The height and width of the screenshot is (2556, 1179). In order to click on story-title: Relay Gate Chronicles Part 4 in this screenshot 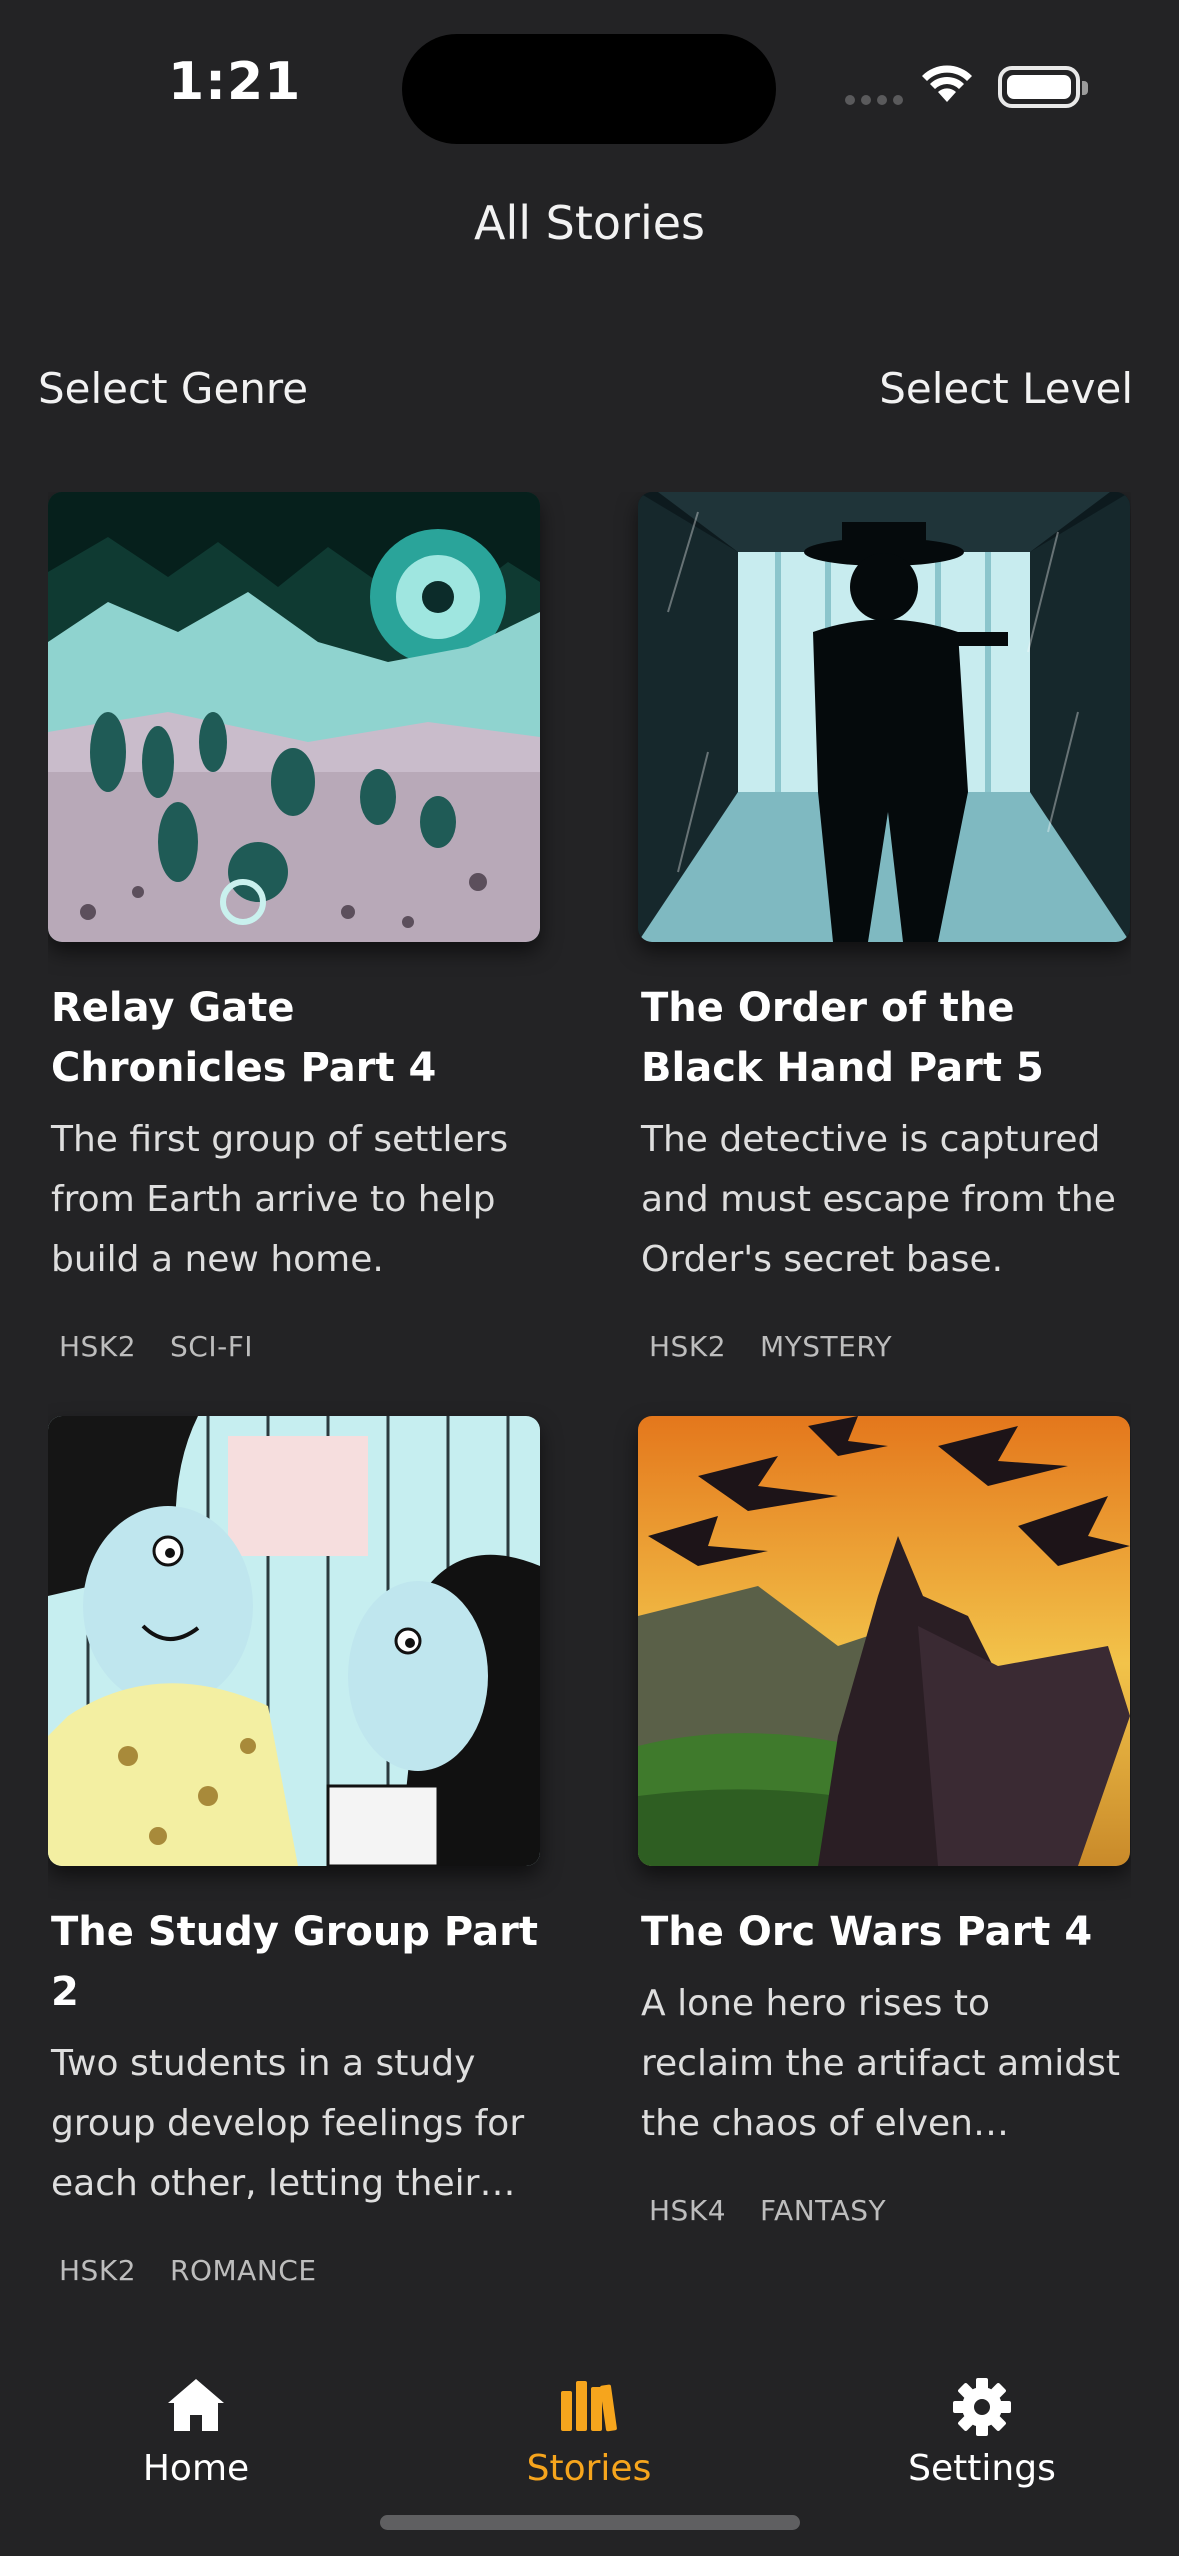, I will do `click(244, 1038)`.